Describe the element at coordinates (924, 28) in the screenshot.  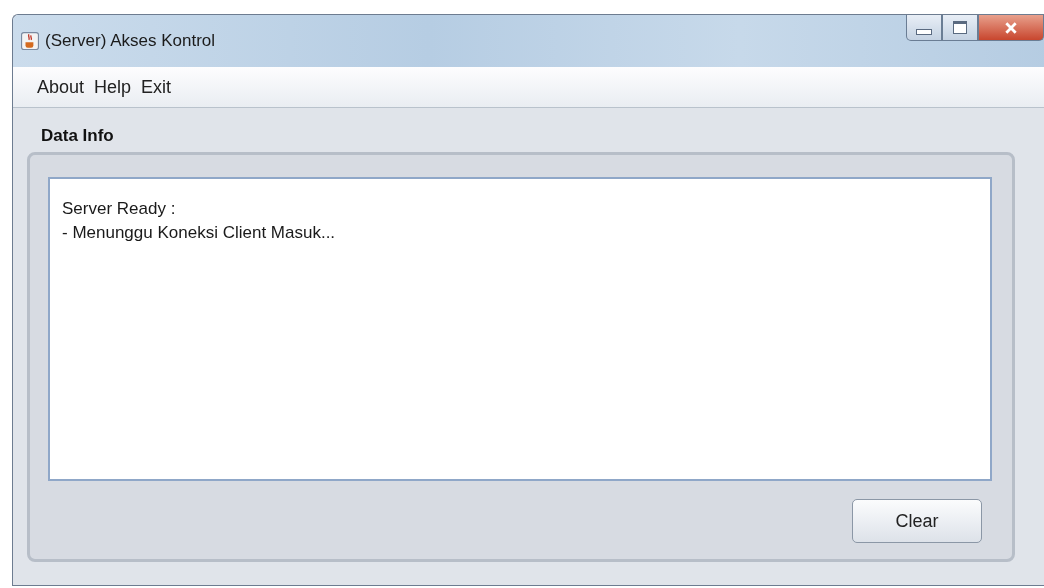
I see `minimize-button` at that location.